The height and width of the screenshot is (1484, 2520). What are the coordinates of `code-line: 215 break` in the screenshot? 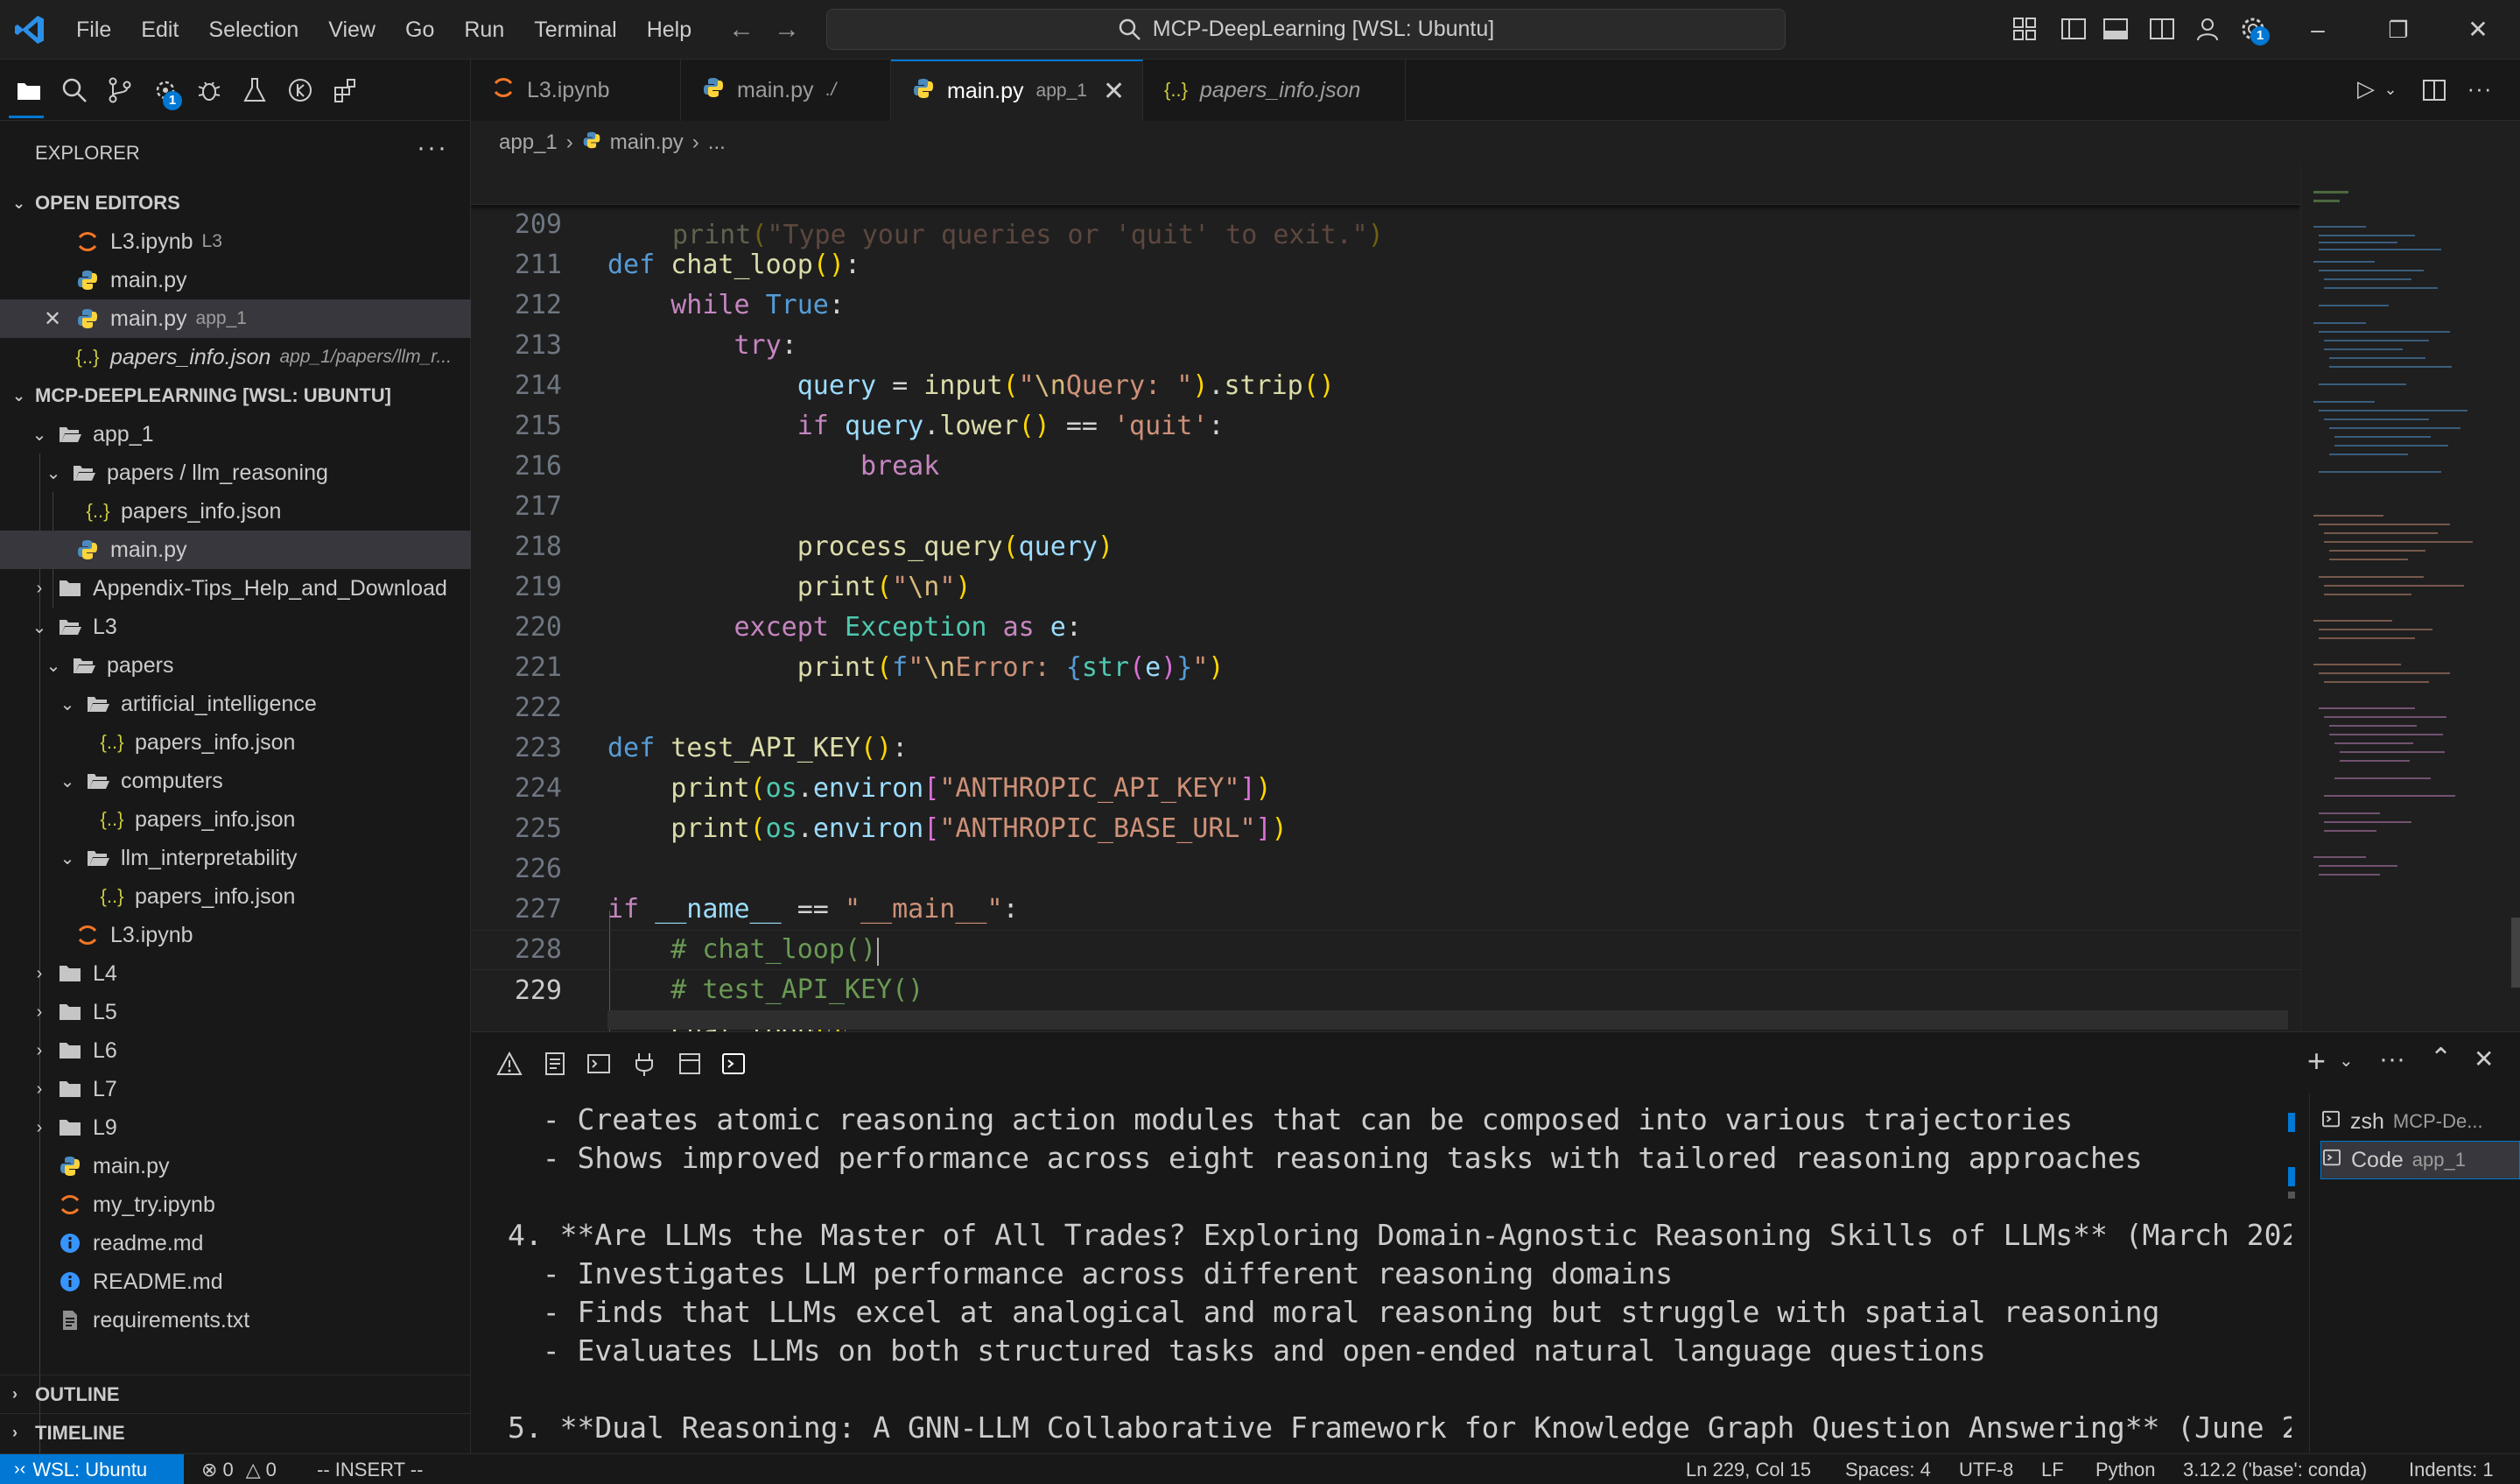 It's located at (1385, 424).